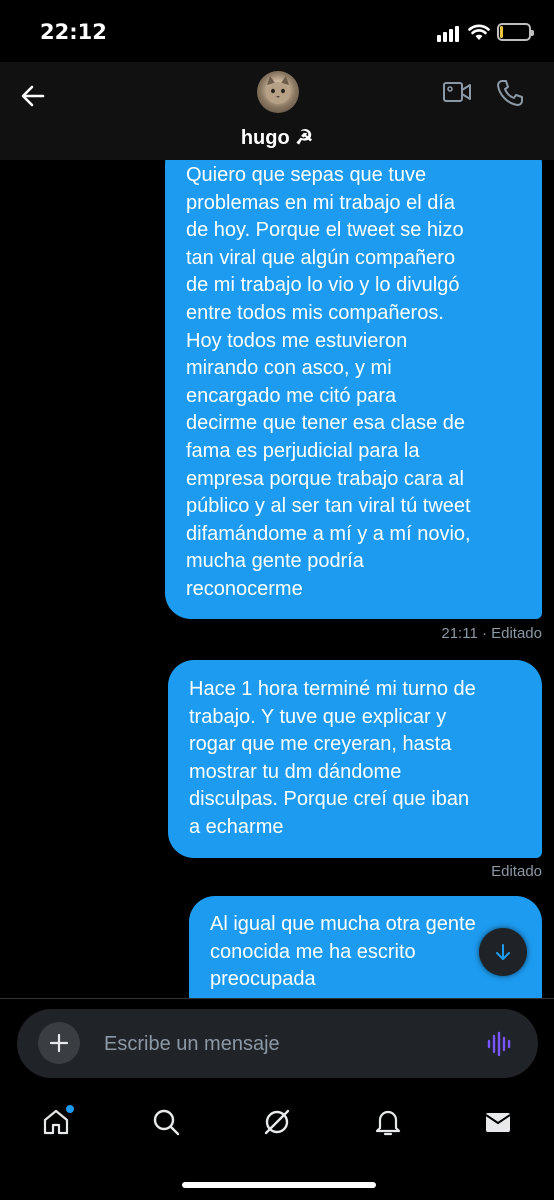  What do you see at coordinates (263, 979) in the screenshot?
I see `message-line: preocupada` at bounding box center [263, 979].